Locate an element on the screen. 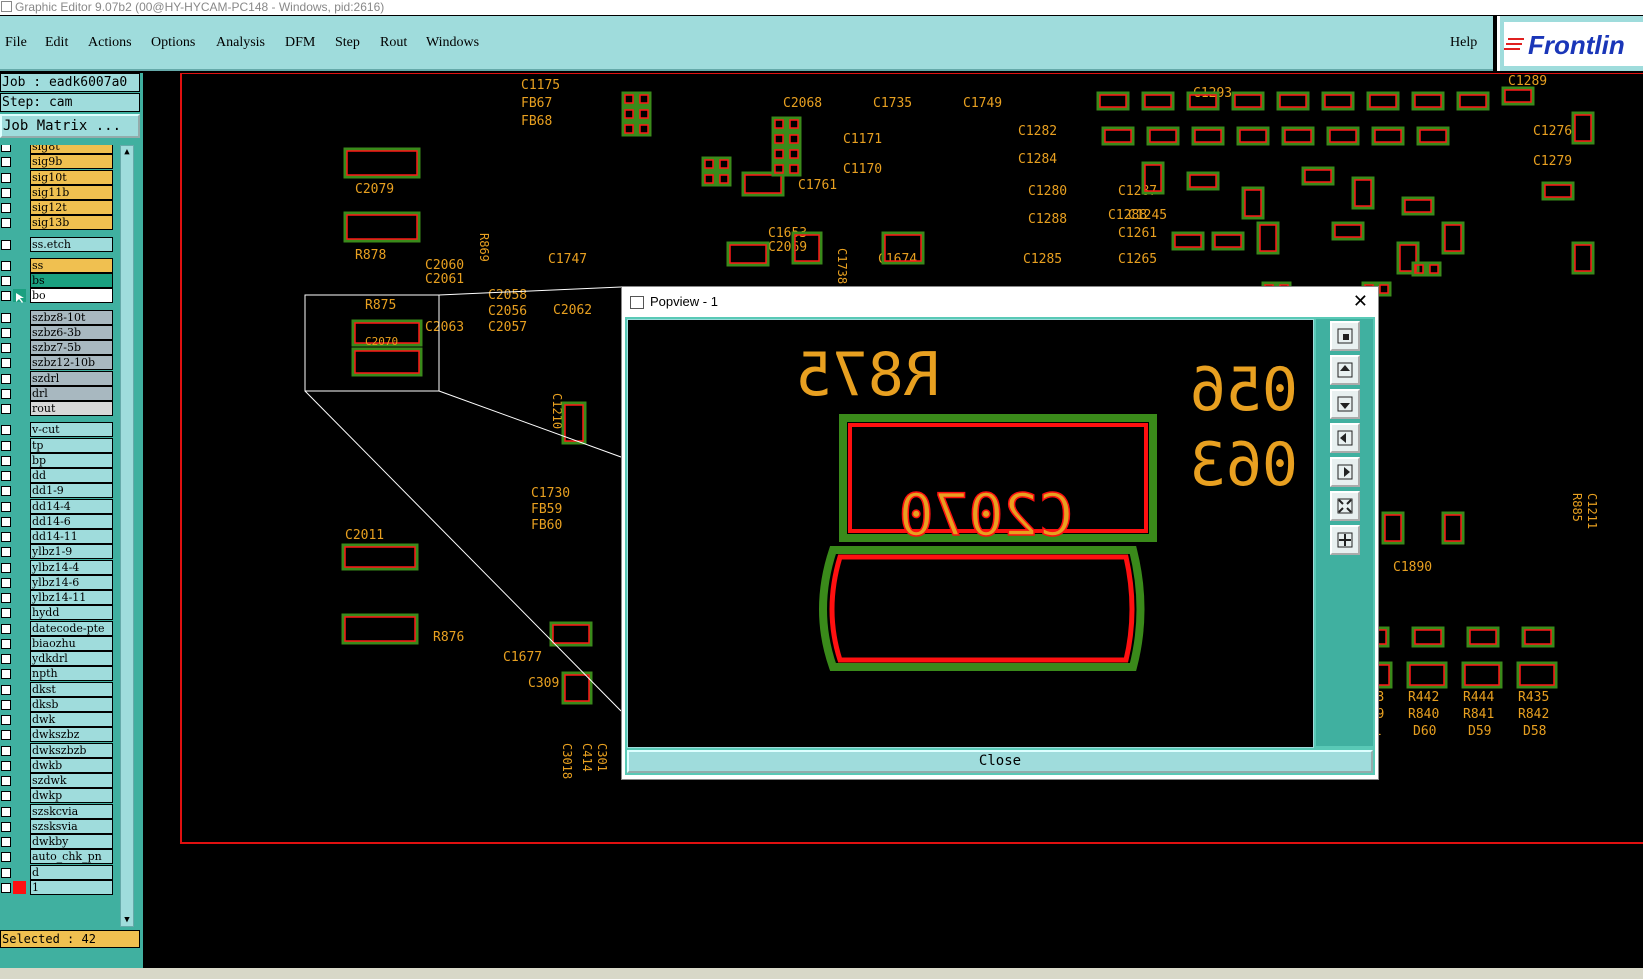 This screenshot has width=1643, height=979. layer-row: dd14-6 is located at coordinates (58, 521).